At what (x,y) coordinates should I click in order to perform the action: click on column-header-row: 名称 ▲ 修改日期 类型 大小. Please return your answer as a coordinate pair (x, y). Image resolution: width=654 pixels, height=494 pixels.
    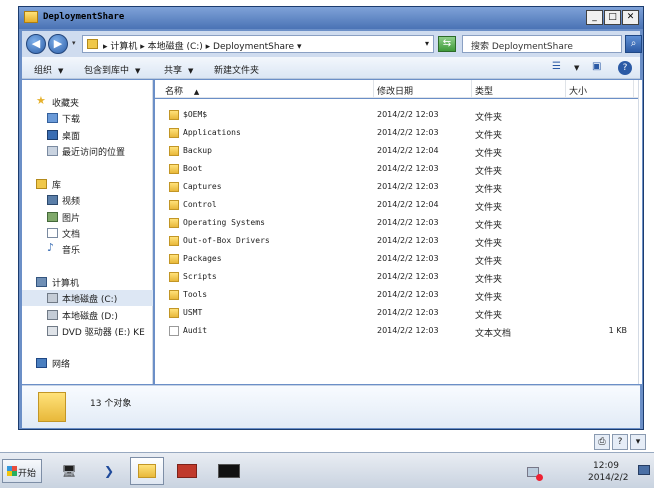
    Looking at the image, I should click on (396, 89).